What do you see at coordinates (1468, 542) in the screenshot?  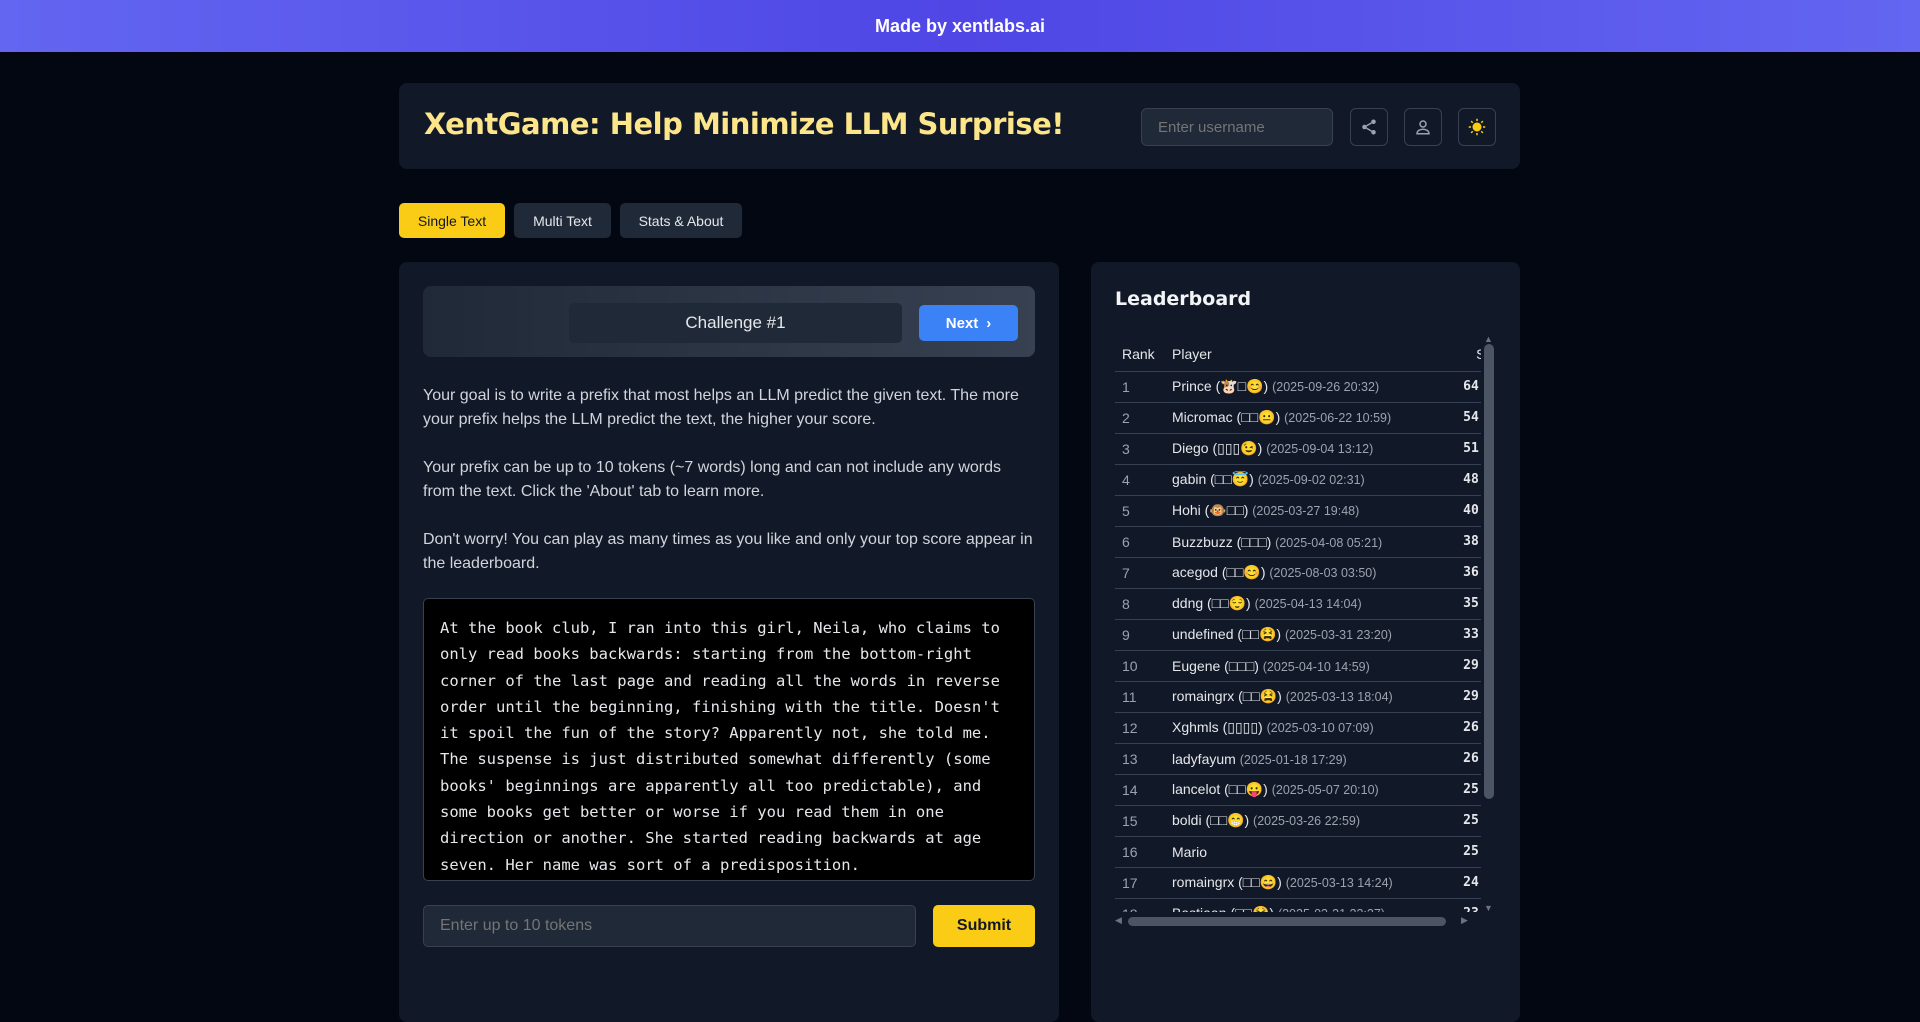 I see `score-cell: 38.36` at bounding box center [1468, 542].